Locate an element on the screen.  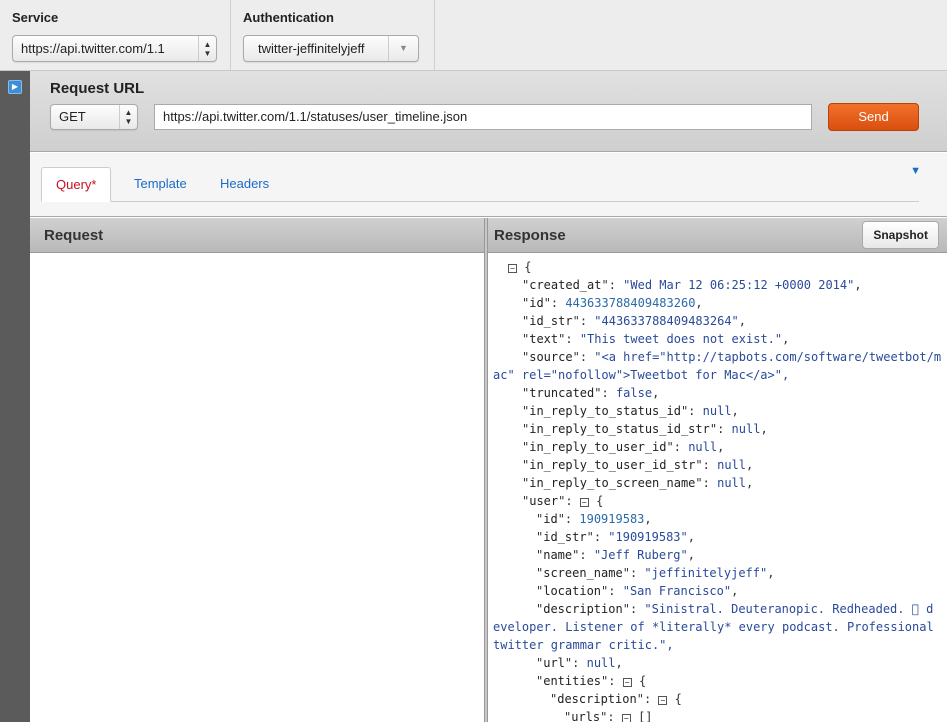
tab-query: Query* is located at coordinates (76, 184).